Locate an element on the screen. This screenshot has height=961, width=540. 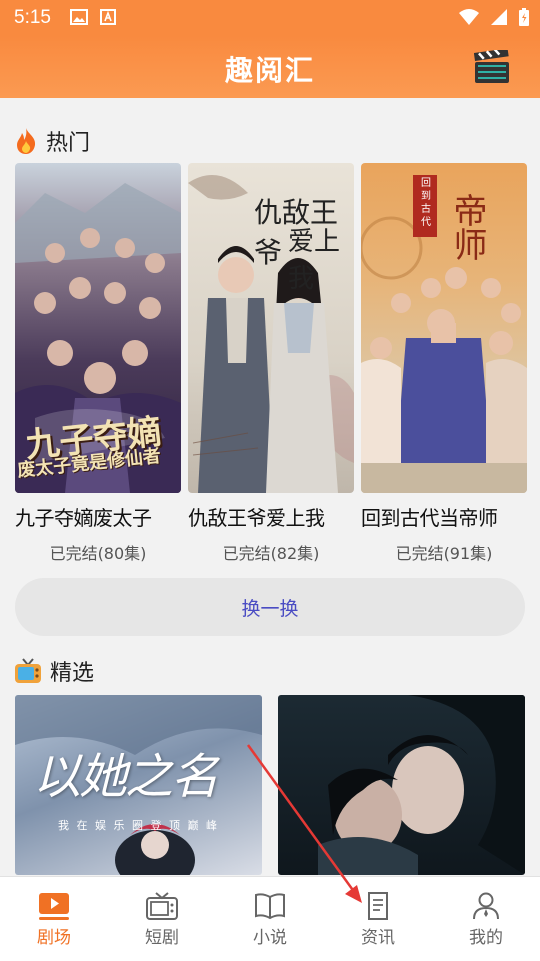
hot-section-label: 热门 is located at coordinates (68, 143).